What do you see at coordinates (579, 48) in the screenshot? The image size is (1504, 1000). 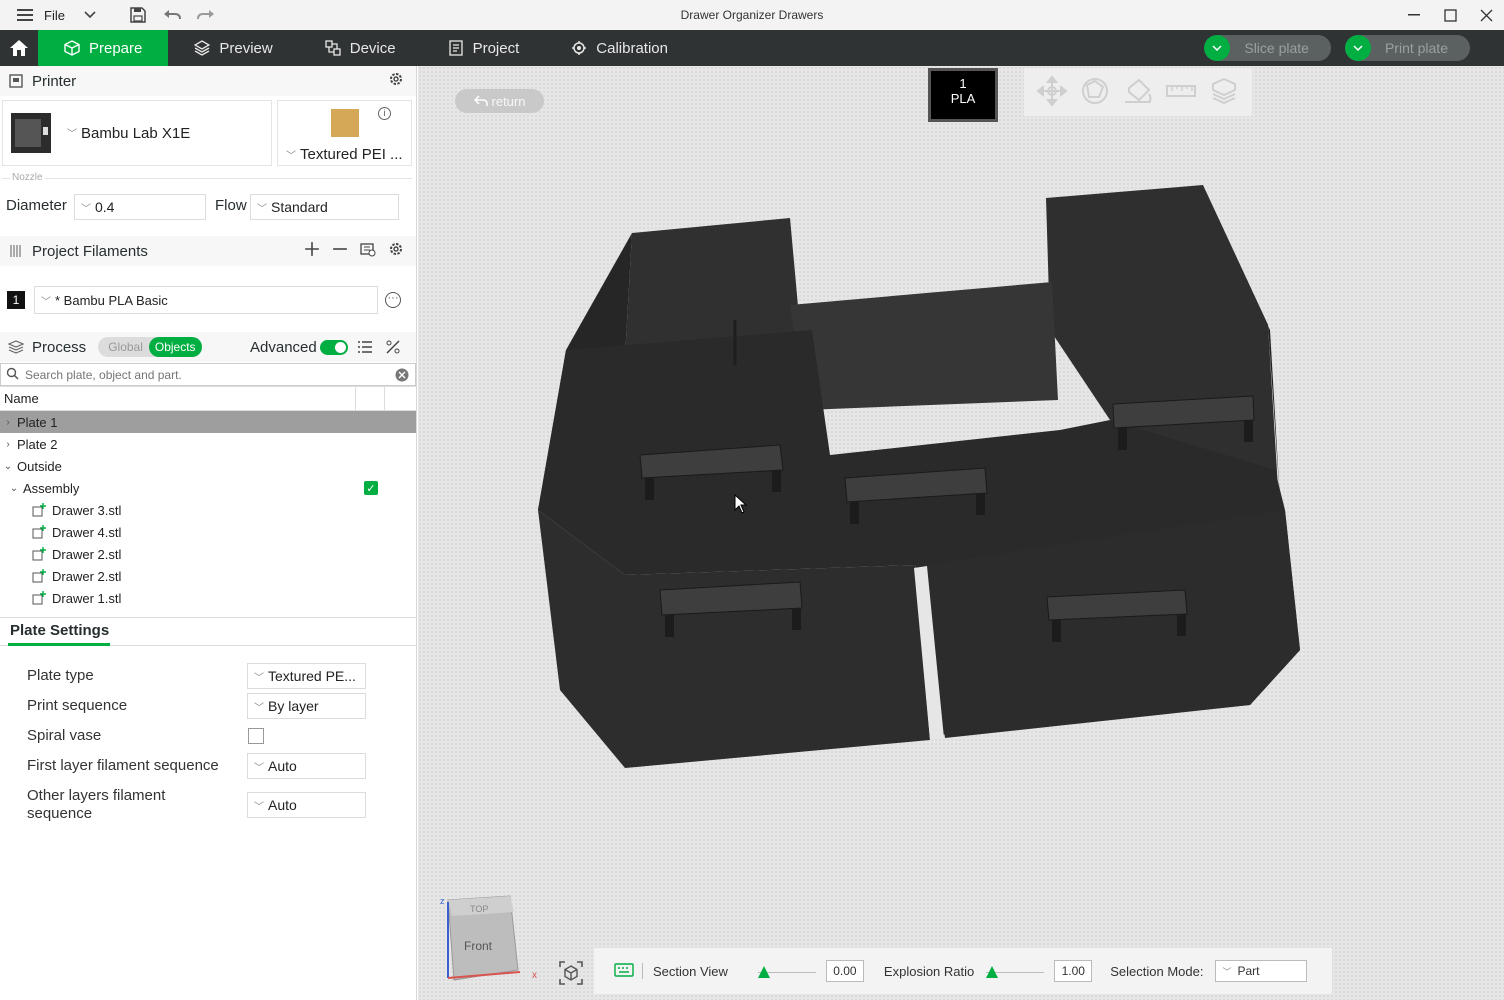 I see `calibration-icon` at bounding box center [579, 48].